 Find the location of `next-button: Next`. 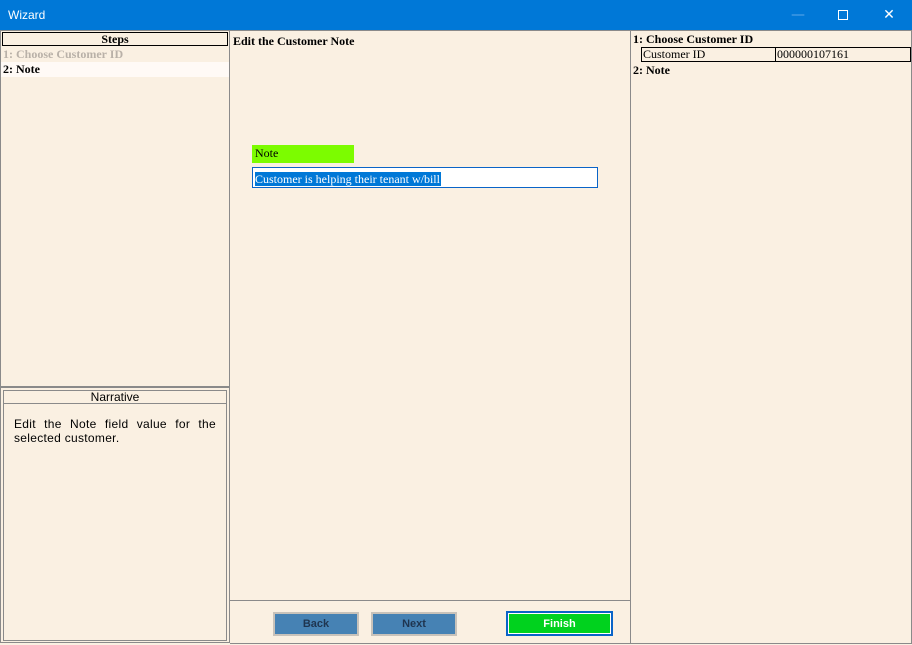

next-button: Next is located at coordinates (414, 624).